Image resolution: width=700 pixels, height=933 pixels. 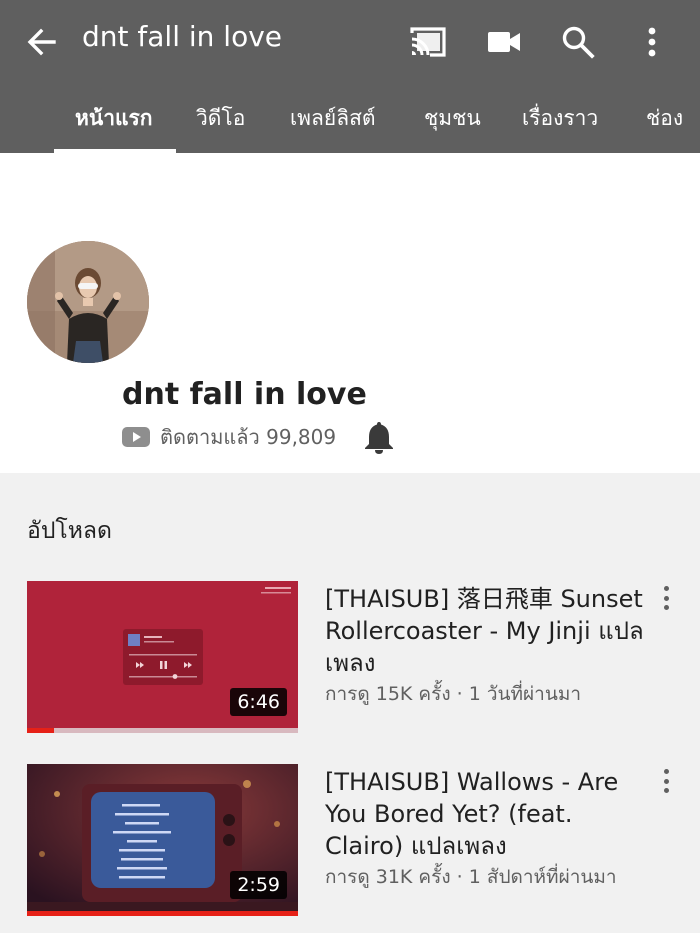 What do you see at coordinates (578, 42) in the screenshot?
I see `search-icon` at bounding box center [578, 42].